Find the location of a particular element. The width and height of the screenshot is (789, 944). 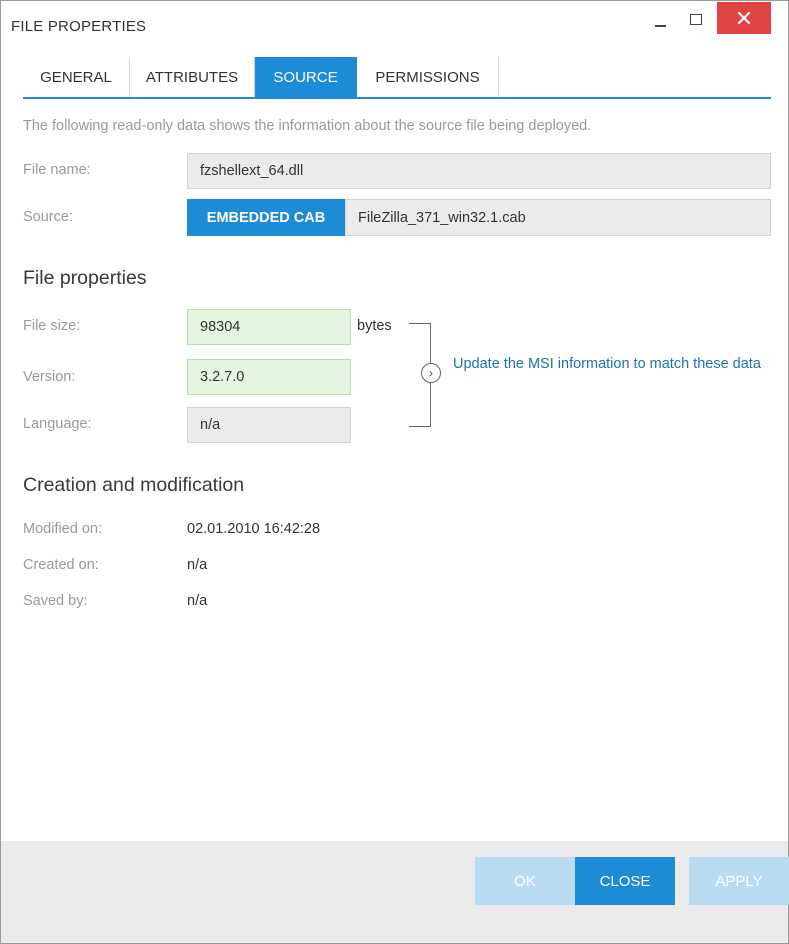

source-label: Source: is located at coordinates (48, 217).